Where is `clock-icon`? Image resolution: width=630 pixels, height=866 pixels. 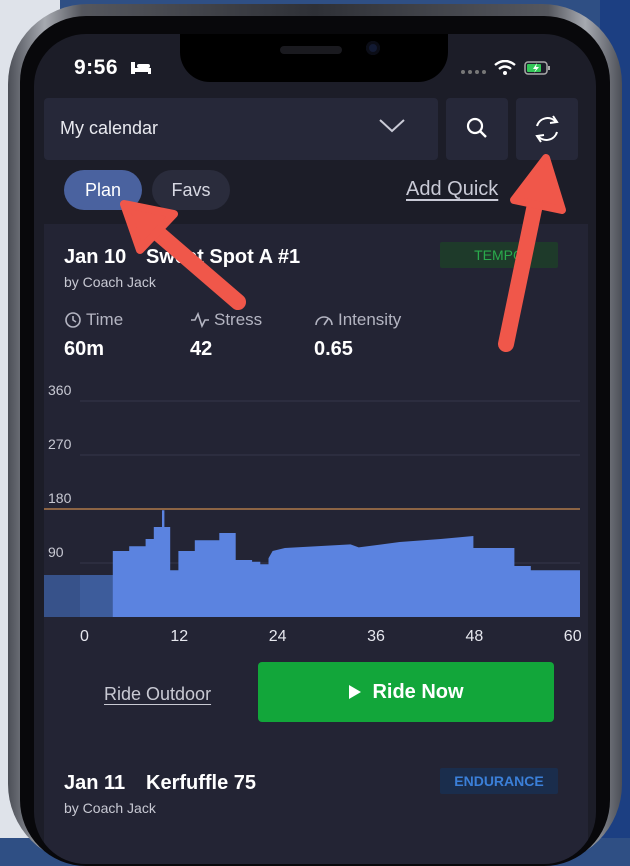 clock-icon is located at coordinates (73, 320).